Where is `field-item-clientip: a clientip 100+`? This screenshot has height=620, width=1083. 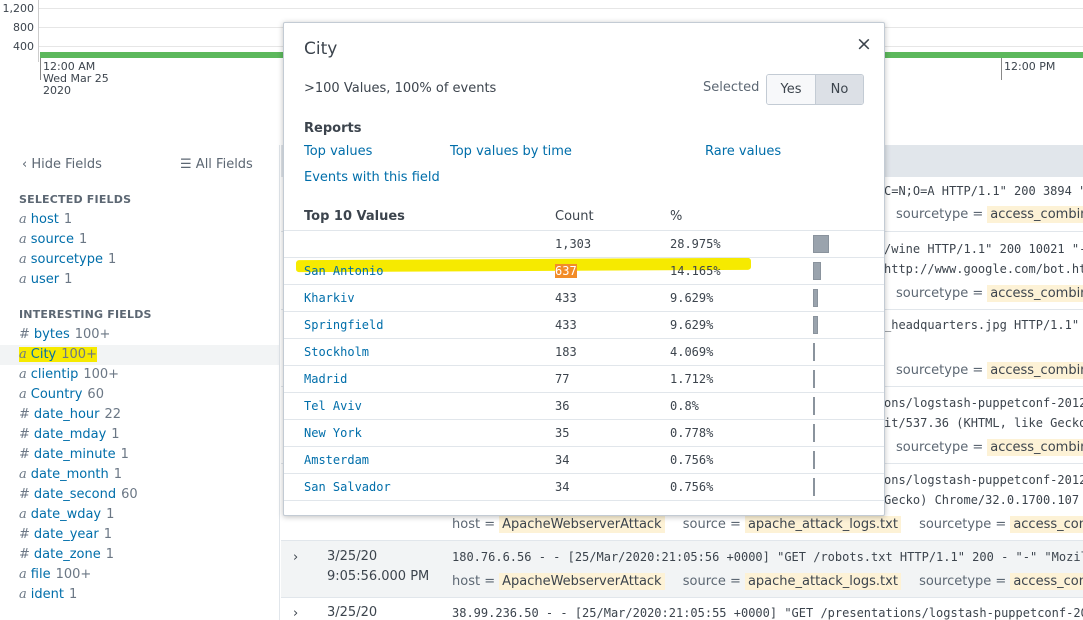 field-item-clientip: a clientip 100+ is located at coordinates (139, 375).